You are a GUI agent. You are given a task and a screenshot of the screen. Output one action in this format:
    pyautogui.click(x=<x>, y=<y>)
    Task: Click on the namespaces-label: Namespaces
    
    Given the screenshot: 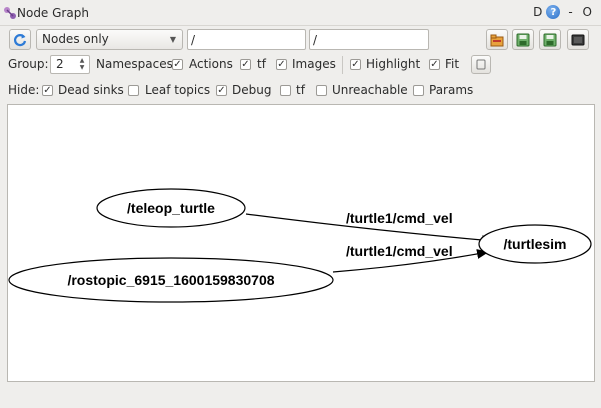 What is the action you would take?
    pyautogui.click(x=134, y=64)
    